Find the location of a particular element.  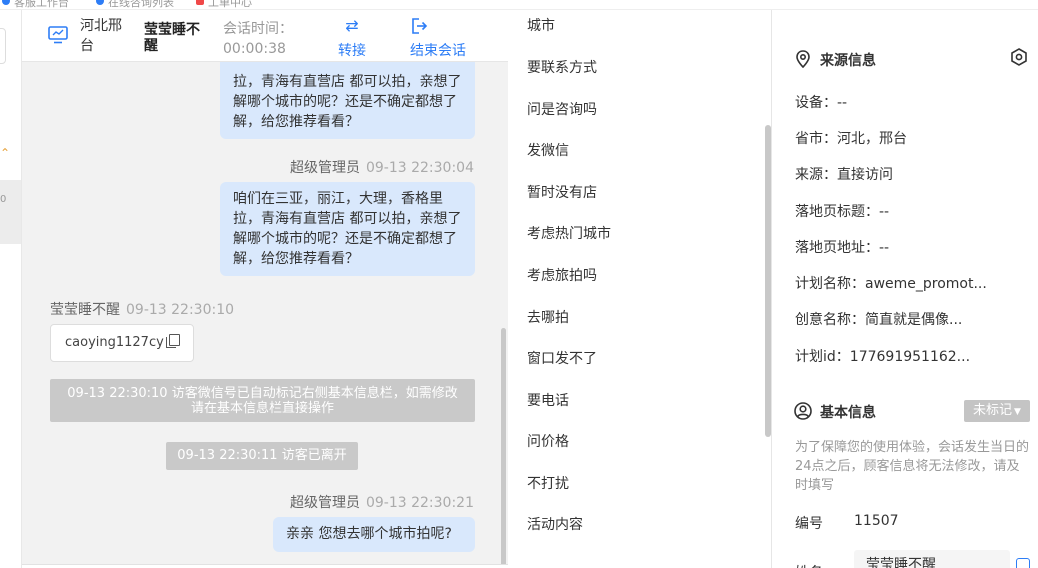

top-tab-2: 在线咨询列表 is located at coordinates (141, 4).